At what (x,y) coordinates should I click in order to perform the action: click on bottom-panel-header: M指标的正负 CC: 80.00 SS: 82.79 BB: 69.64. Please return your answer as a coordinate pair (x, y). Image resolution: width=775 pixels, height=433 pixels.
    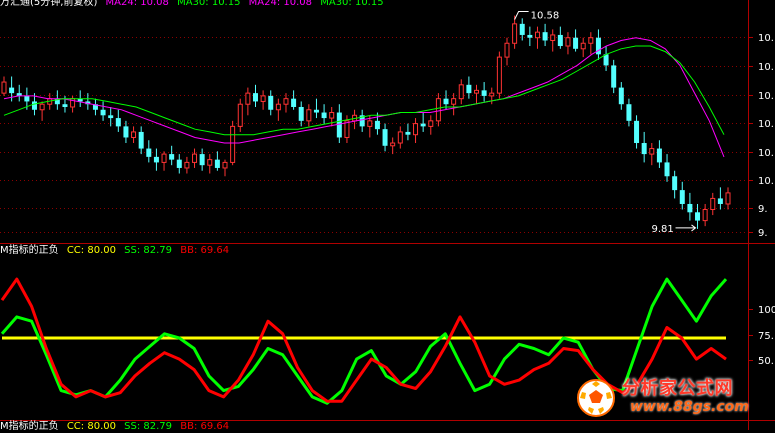
    Looking at the image, I should click on (117, 427).